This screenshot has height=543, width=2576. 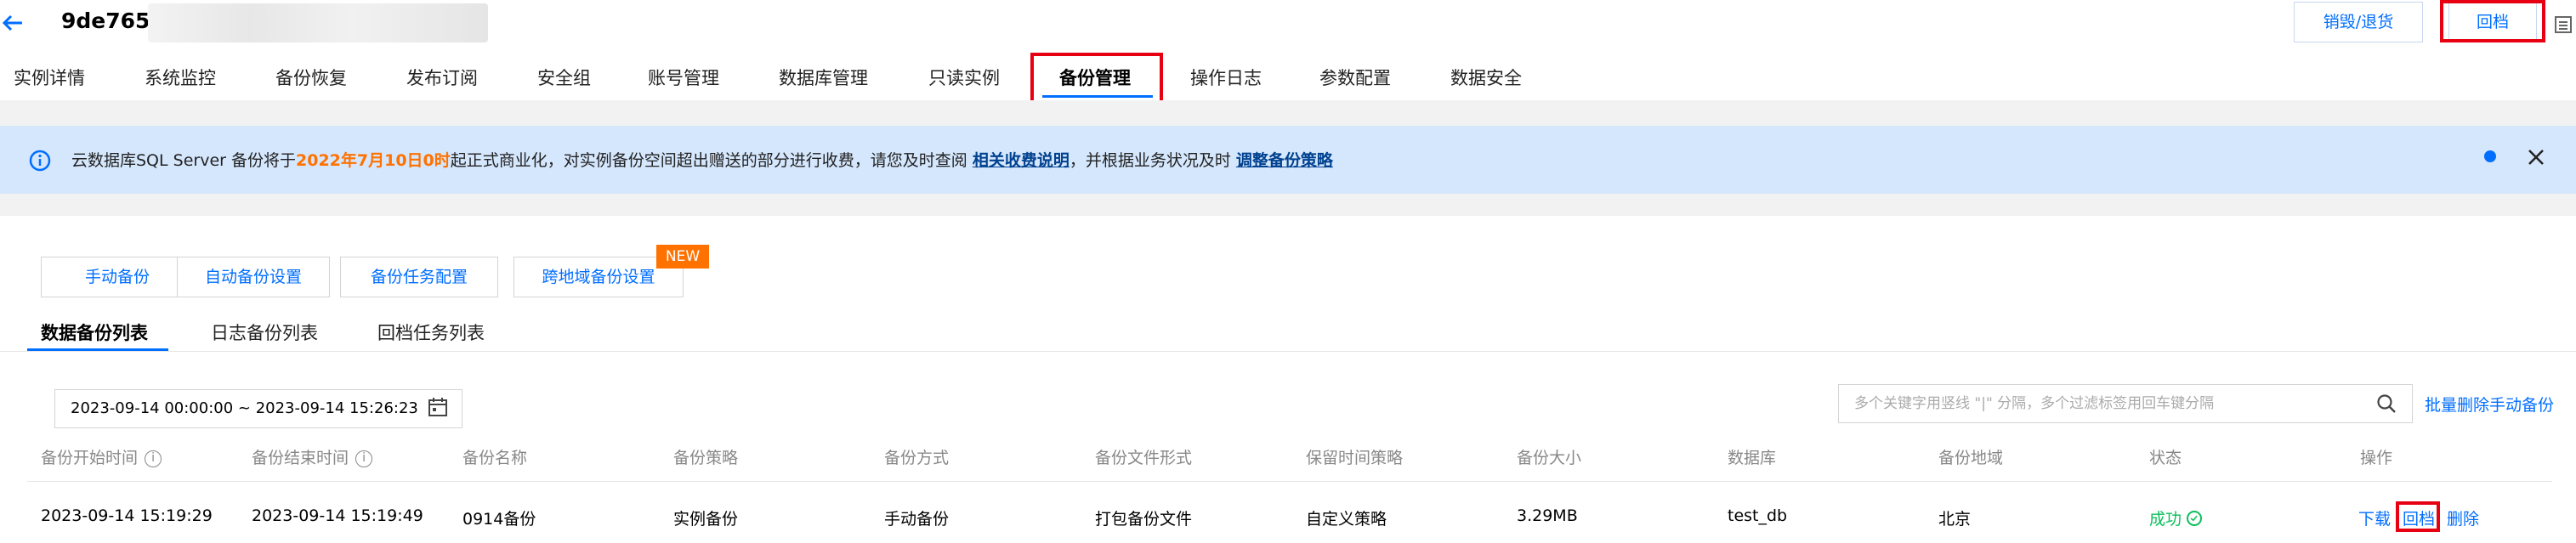 I want to click on cell-backup-policy: 实例备份, so click(x=706, y=520).